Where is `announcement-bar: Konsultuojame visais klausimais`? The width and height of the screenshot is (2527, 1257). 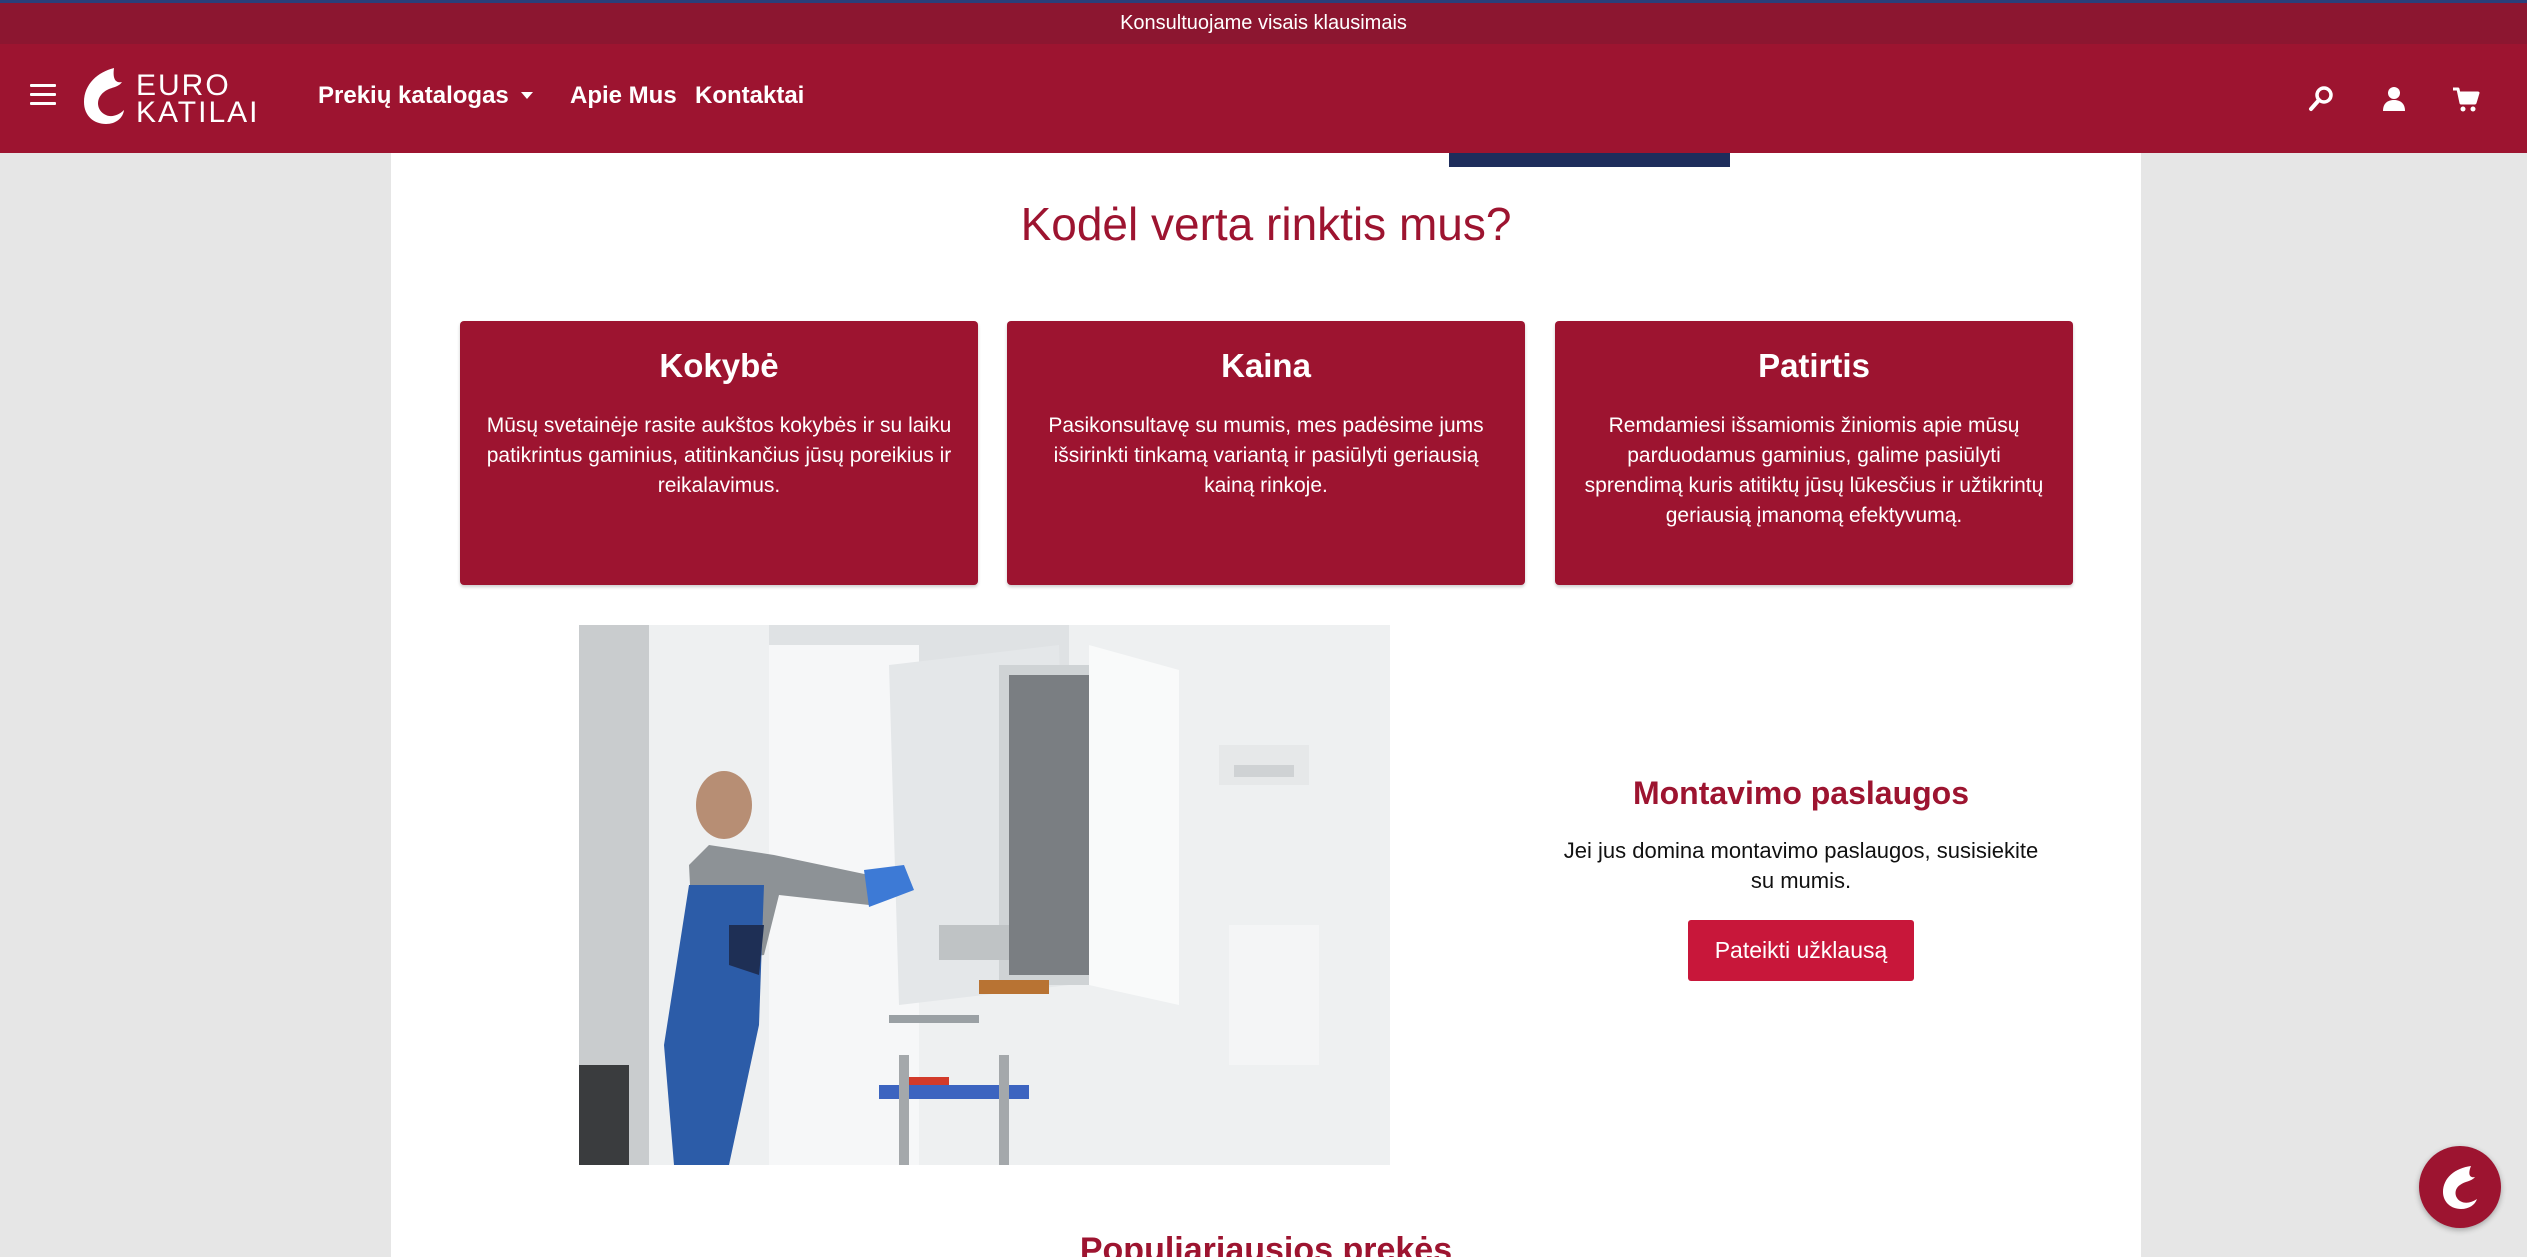 announcement-bar: Konsultuojame visais klausimais is located at coordinates (1263, 22).